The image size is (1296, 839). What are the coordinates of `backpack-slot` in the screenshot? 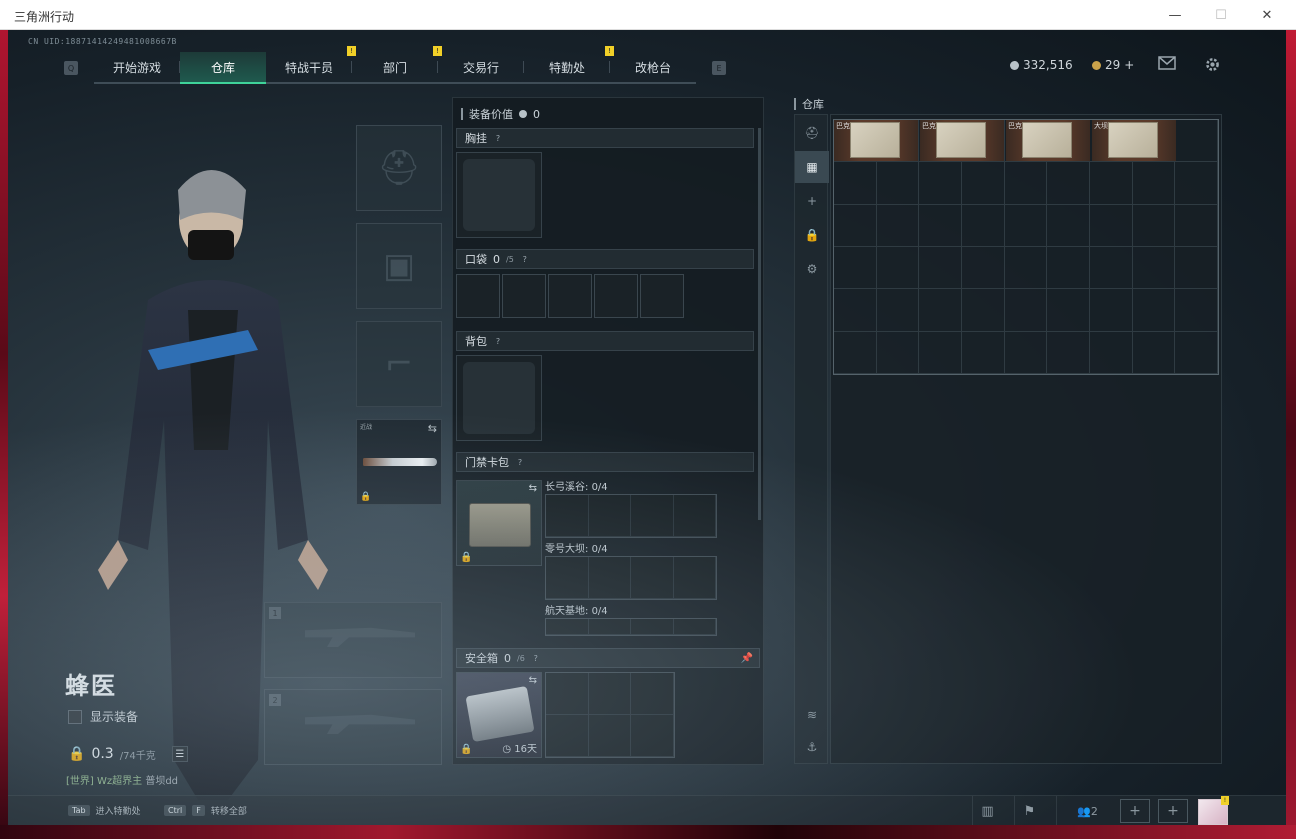 It's located at (499, 398).